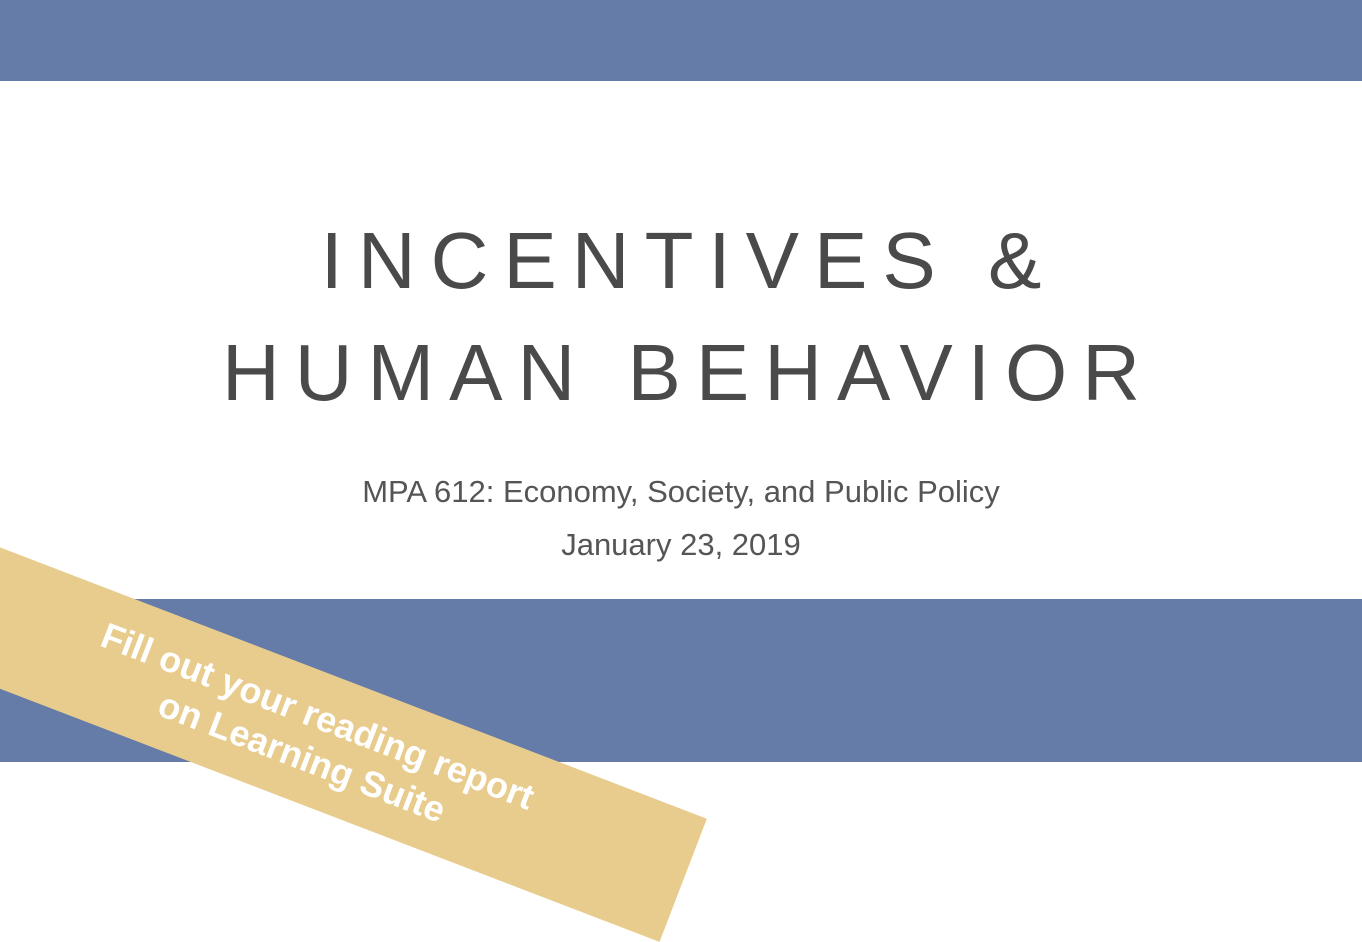  Describe the element at coordinates (681, 544) in the screenshot. I see `slide-date: January 23, 2019` at that location.